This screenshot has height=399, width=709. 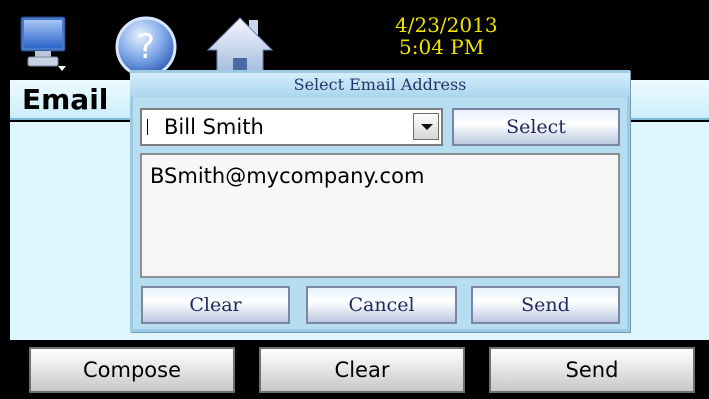 What do you see at coordinates (426, 126) in the screenshot?
I see `chevron-down-icon` at bounding box center [426, 126].